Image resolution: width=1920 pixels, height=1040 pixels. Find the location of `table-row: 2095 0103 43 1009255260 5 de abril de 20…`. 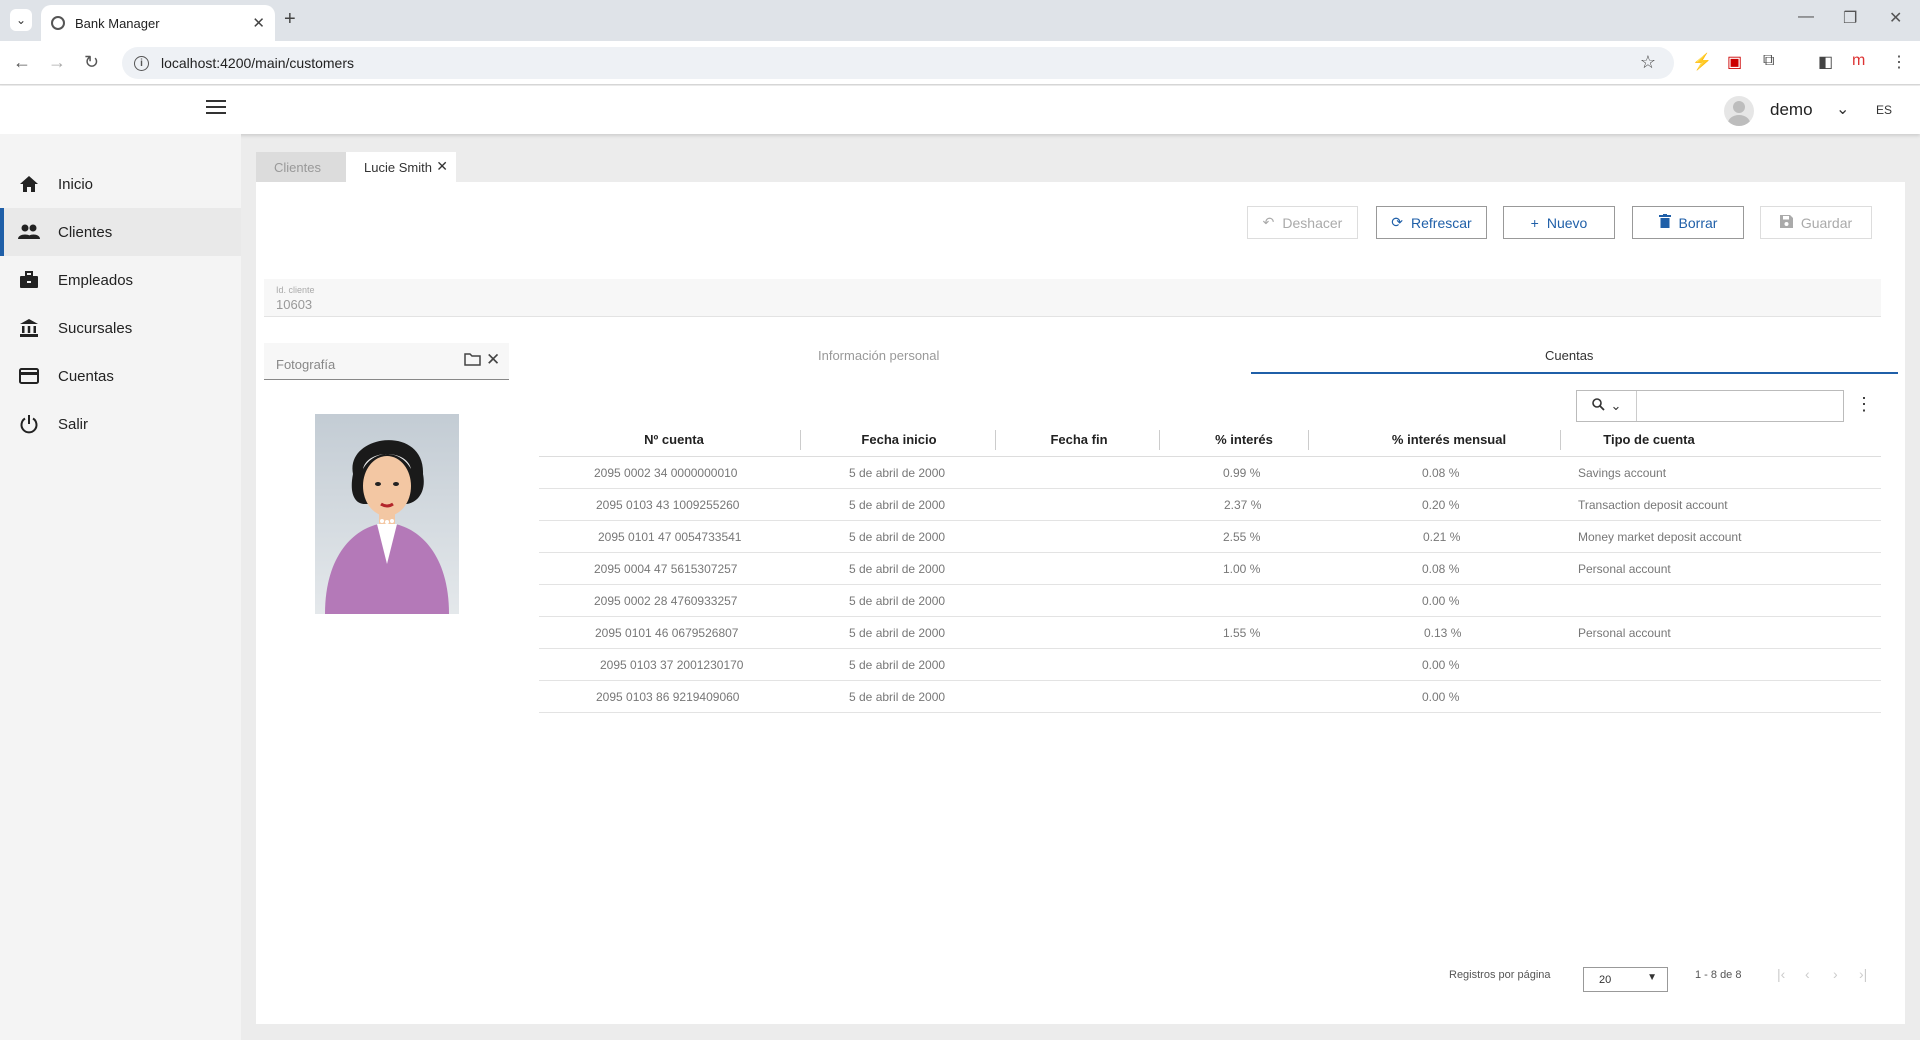

table-row: 2095 0103 43 1009255260 5 de abril de 20… is located at coordinates (1210, 505).